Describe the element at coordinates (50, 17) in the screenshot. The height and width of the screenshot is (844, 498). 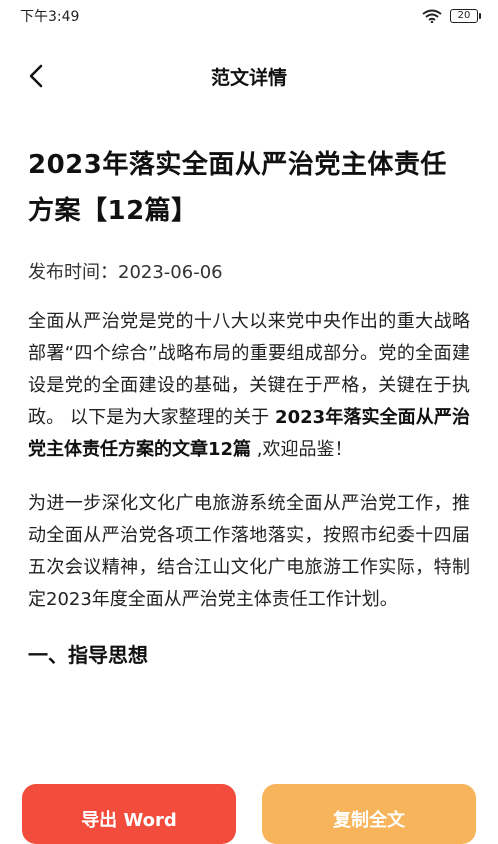
I see `status-time: 下午3:49` at that location.